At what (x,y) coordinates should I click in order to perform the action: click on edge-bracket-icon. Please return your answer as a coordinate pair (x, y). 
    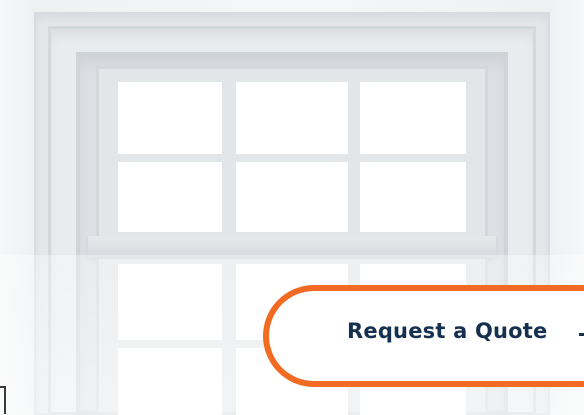
    Looking at the image, I should click on (3, 400).